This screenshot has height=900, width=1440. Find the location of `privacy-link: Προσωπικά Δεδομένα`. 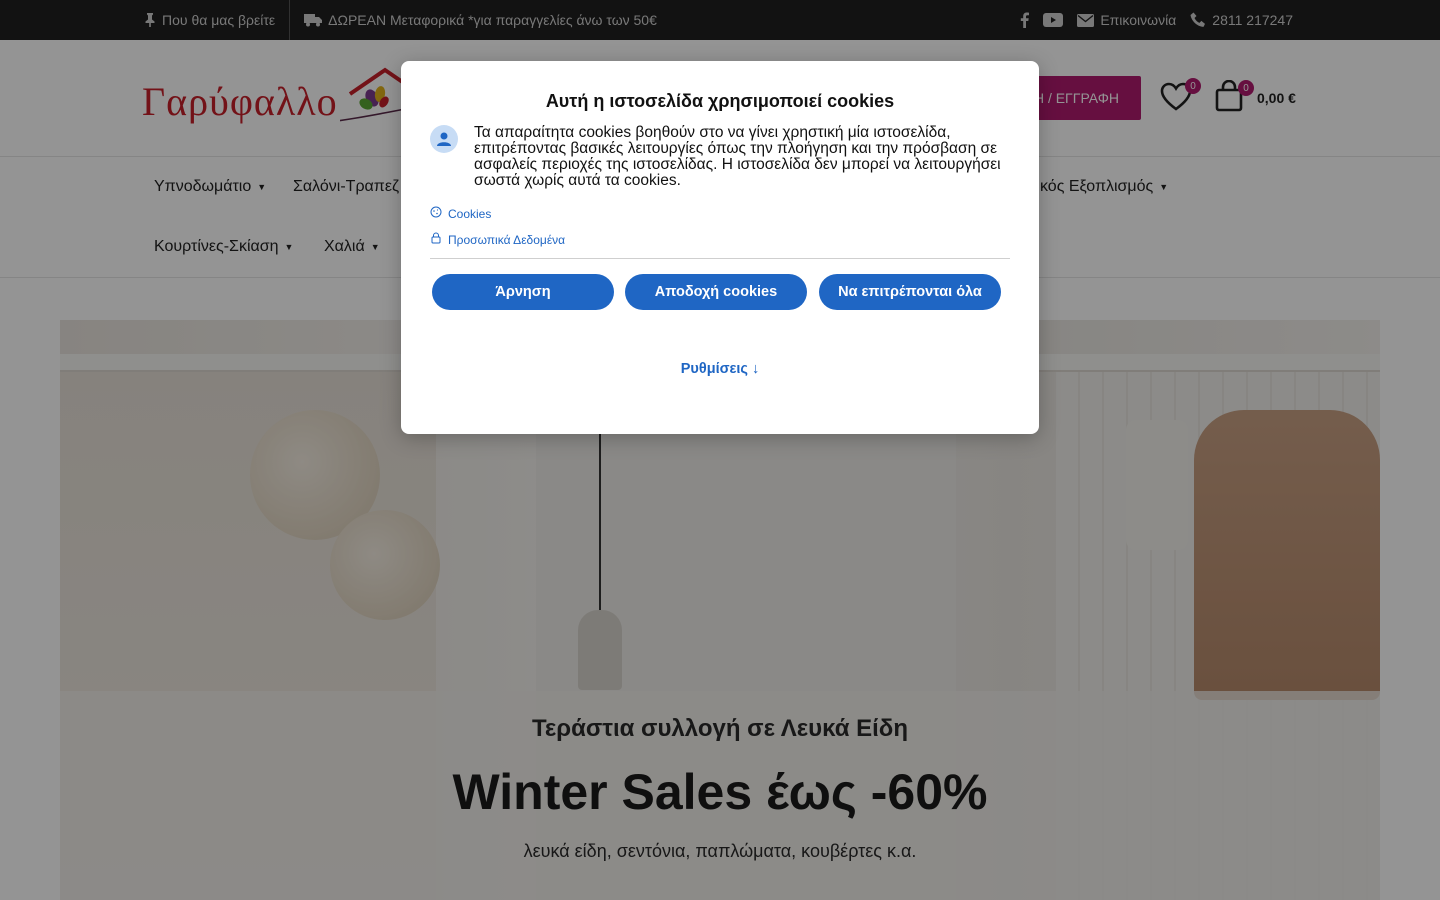

privacy-link: Προσωπικά Δεδομένα is located at coordinates (497, 239).